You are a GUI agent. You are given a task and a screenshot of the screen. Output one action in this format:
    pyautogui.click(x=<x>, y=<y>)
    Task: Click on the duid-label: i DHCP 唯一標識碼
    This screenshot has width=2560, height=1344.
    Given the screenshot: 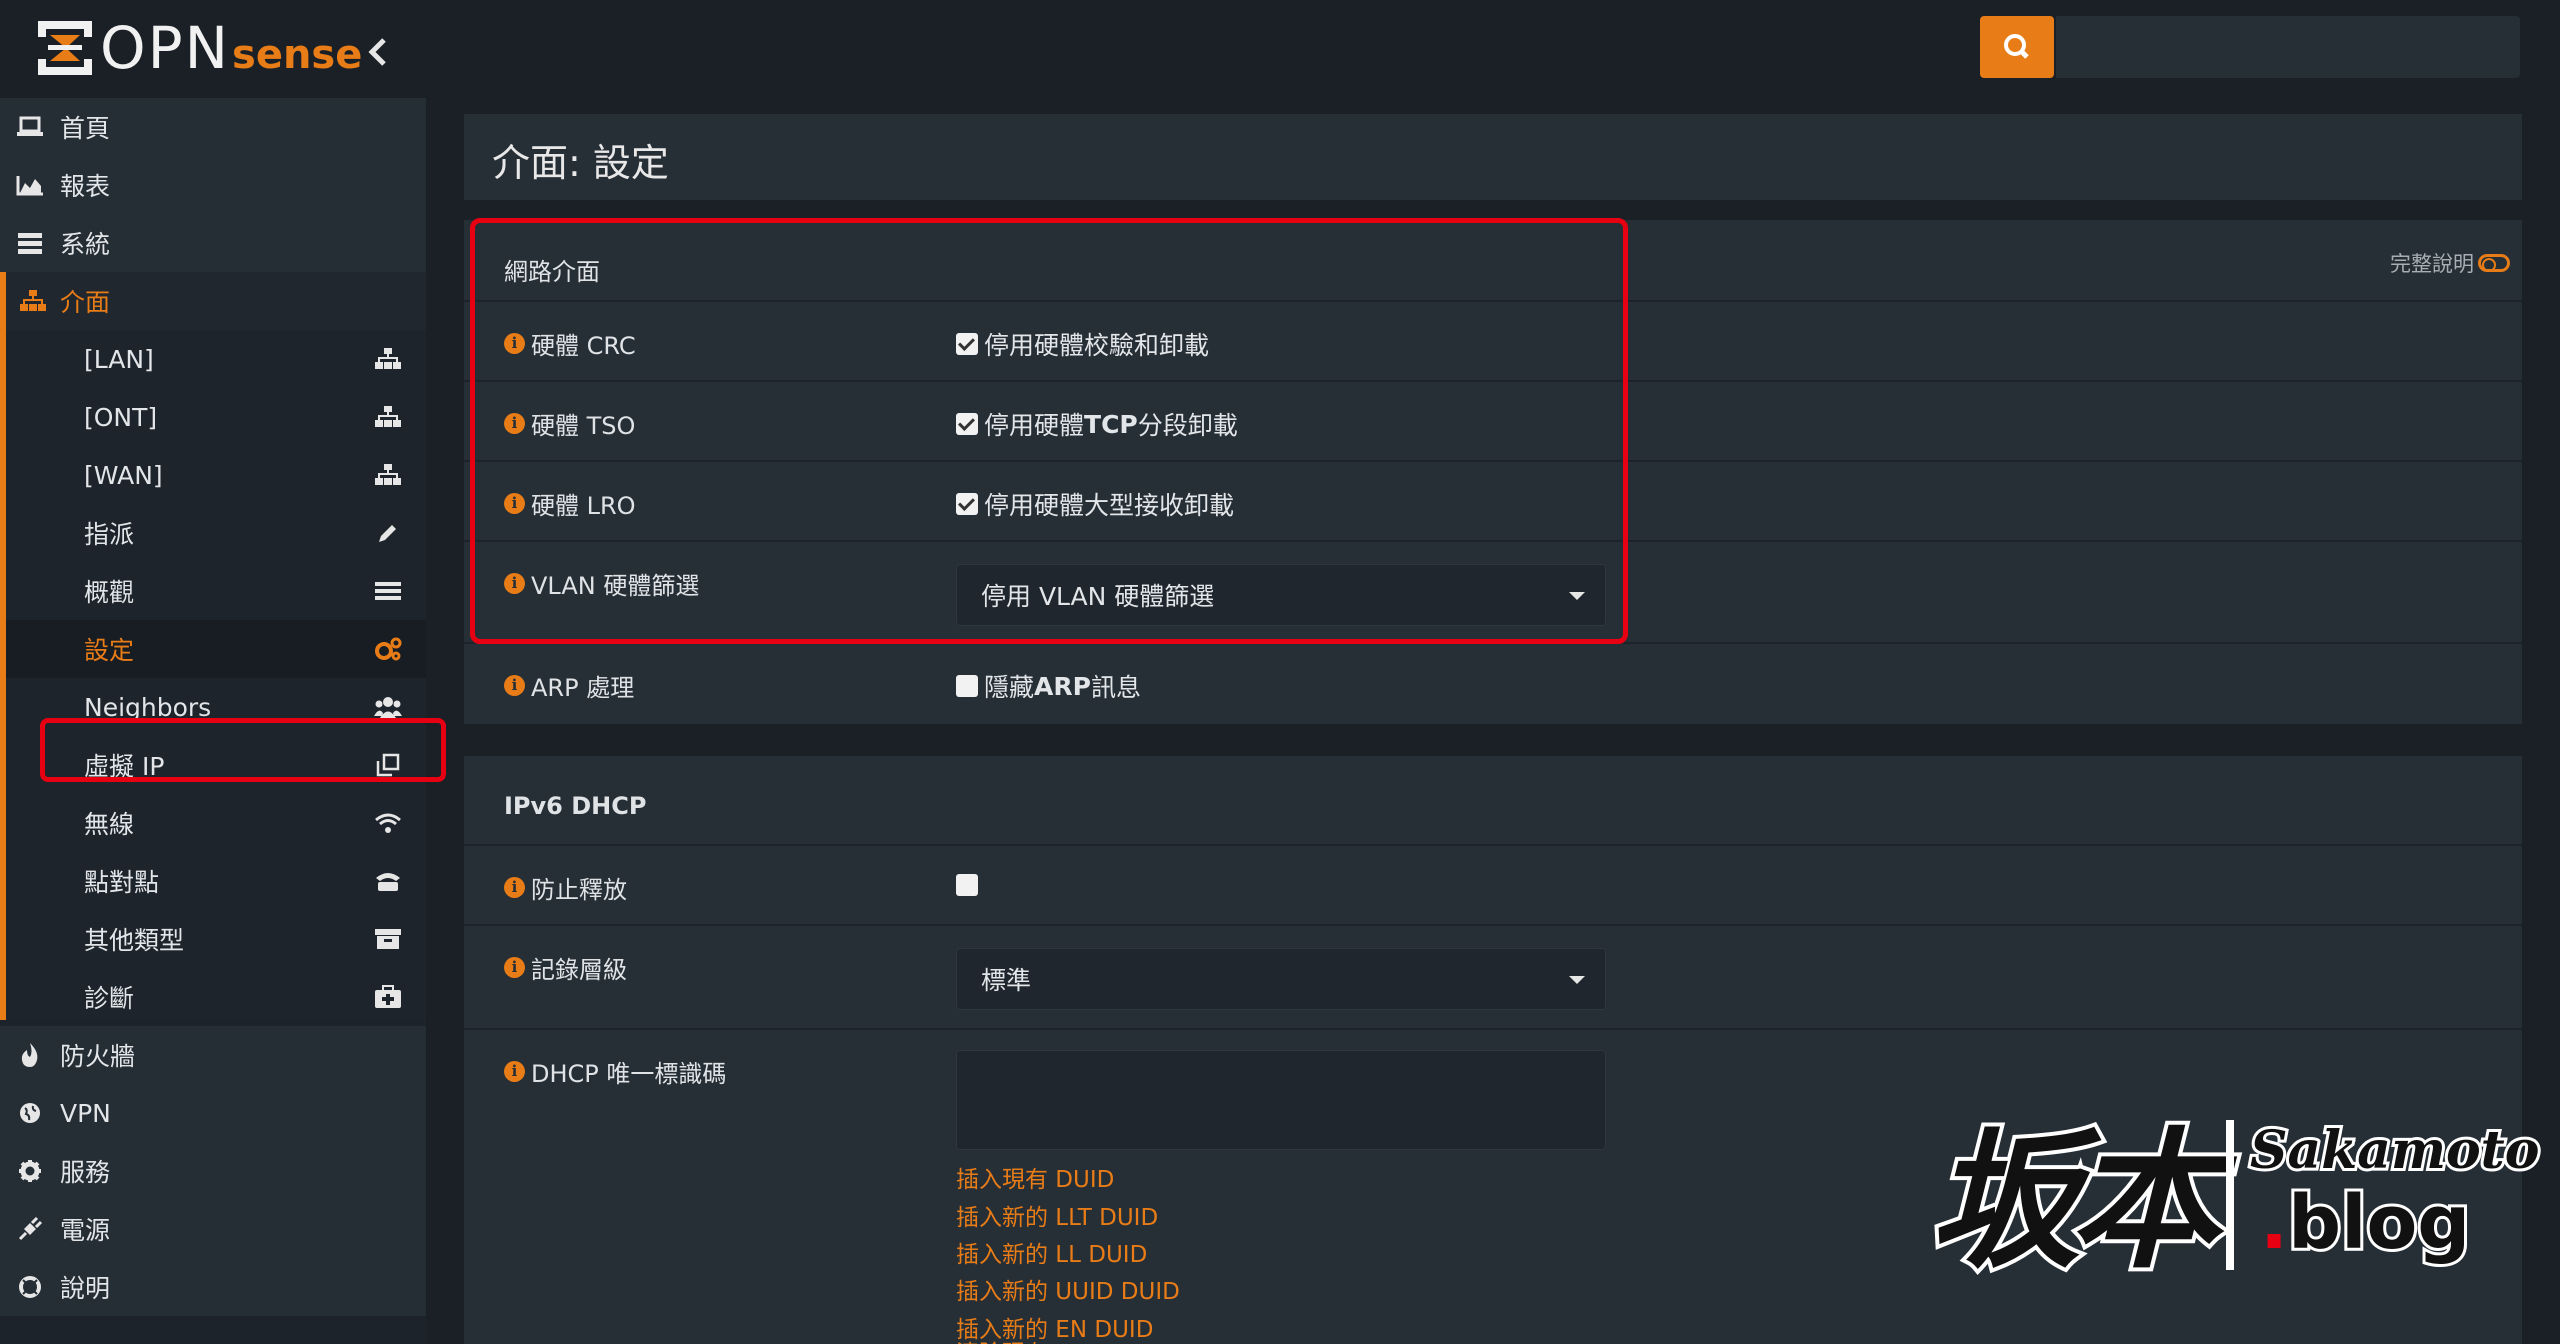 What is the action you would take?
    pyautogui.click(x=615, y=1071)
    